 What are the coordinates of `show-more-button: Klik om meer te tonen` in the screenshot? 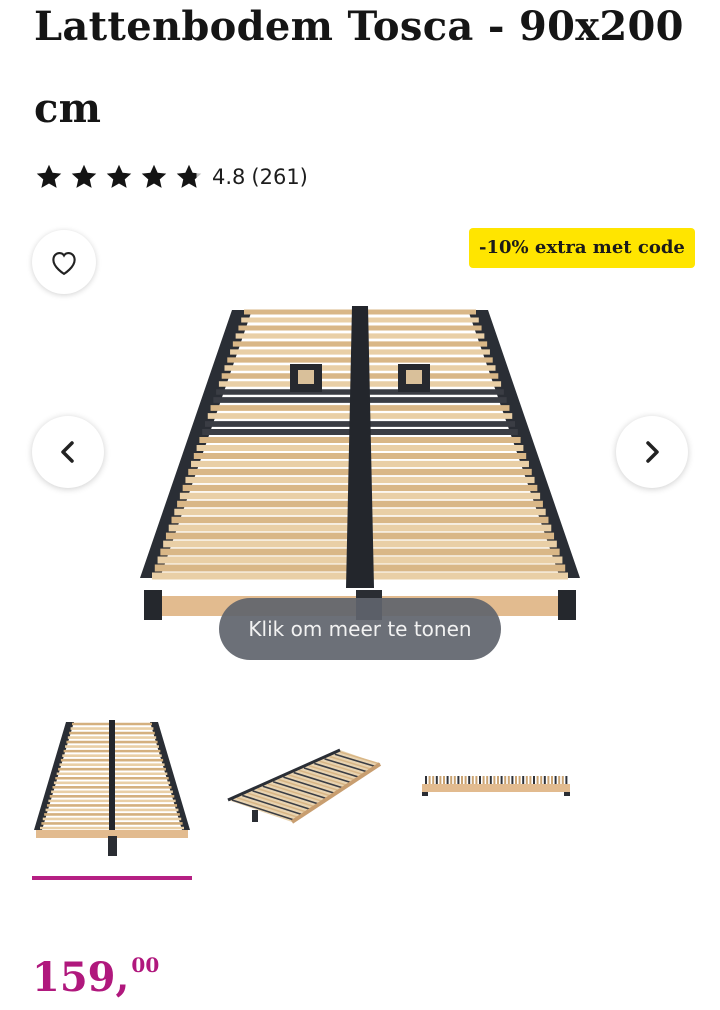 It's located at (360, 629).